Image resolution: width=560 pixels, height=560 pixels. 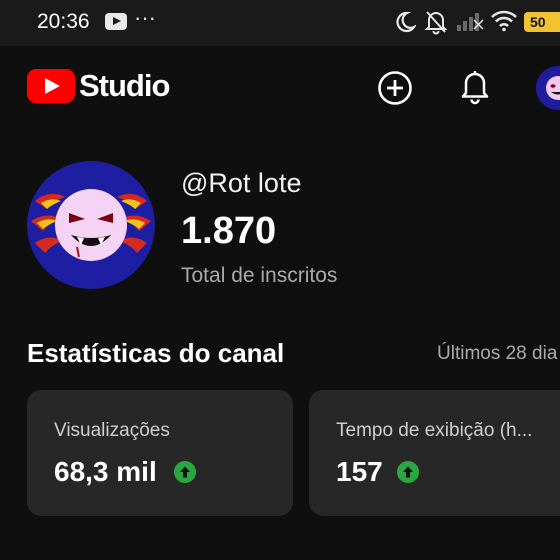 I want to click on notifications-bell-icon, so click(x=475, y=87).